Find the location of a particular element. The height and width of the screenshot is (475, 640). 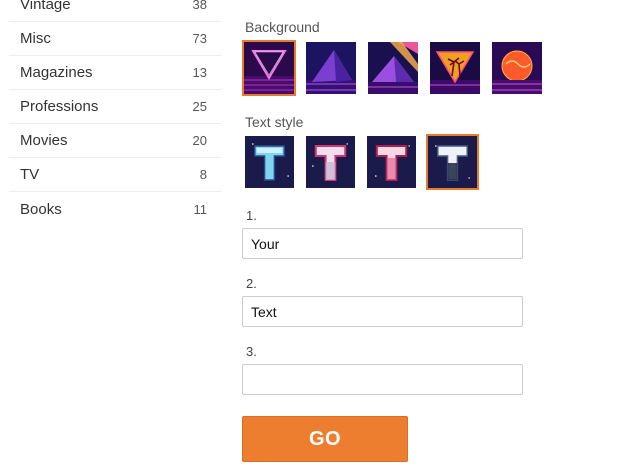

text-line-2-input is located at coordinates (382, 311).